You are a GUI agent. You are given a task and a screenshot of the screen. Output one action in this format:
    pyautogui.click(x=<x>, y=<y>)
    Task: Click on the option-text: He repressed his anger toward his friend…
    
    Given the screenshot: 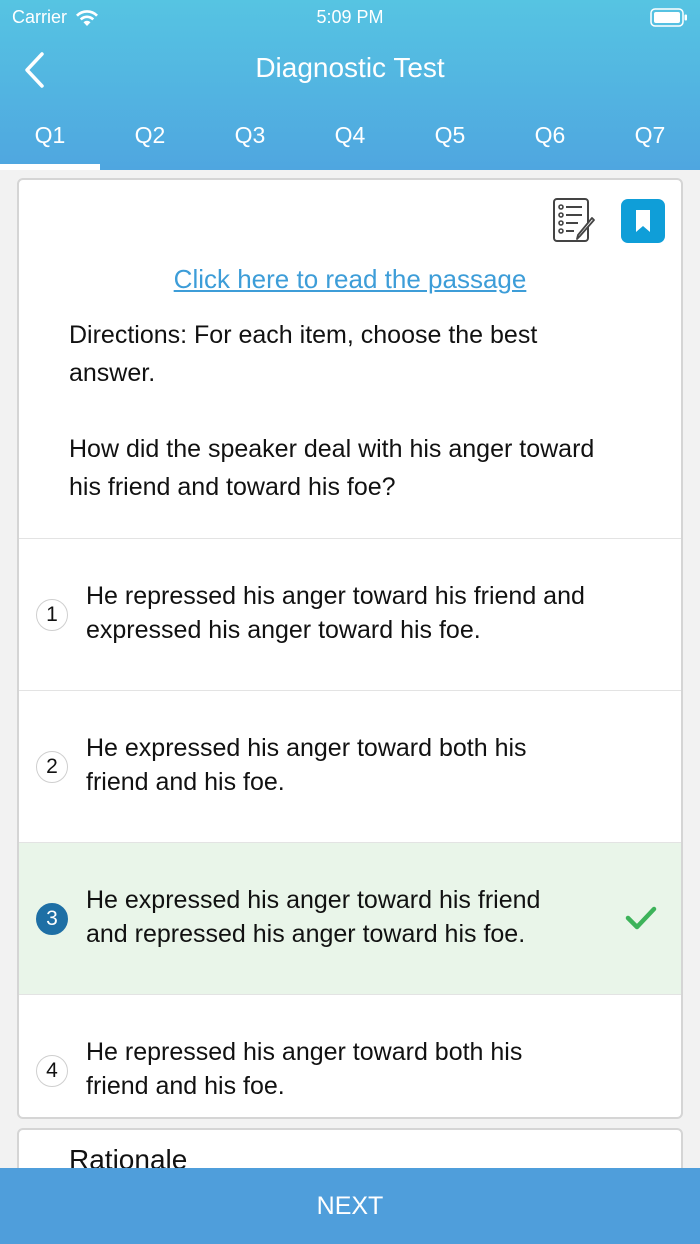 What is the action you would take?
    pyautogui.click(x=335, y=613)
    